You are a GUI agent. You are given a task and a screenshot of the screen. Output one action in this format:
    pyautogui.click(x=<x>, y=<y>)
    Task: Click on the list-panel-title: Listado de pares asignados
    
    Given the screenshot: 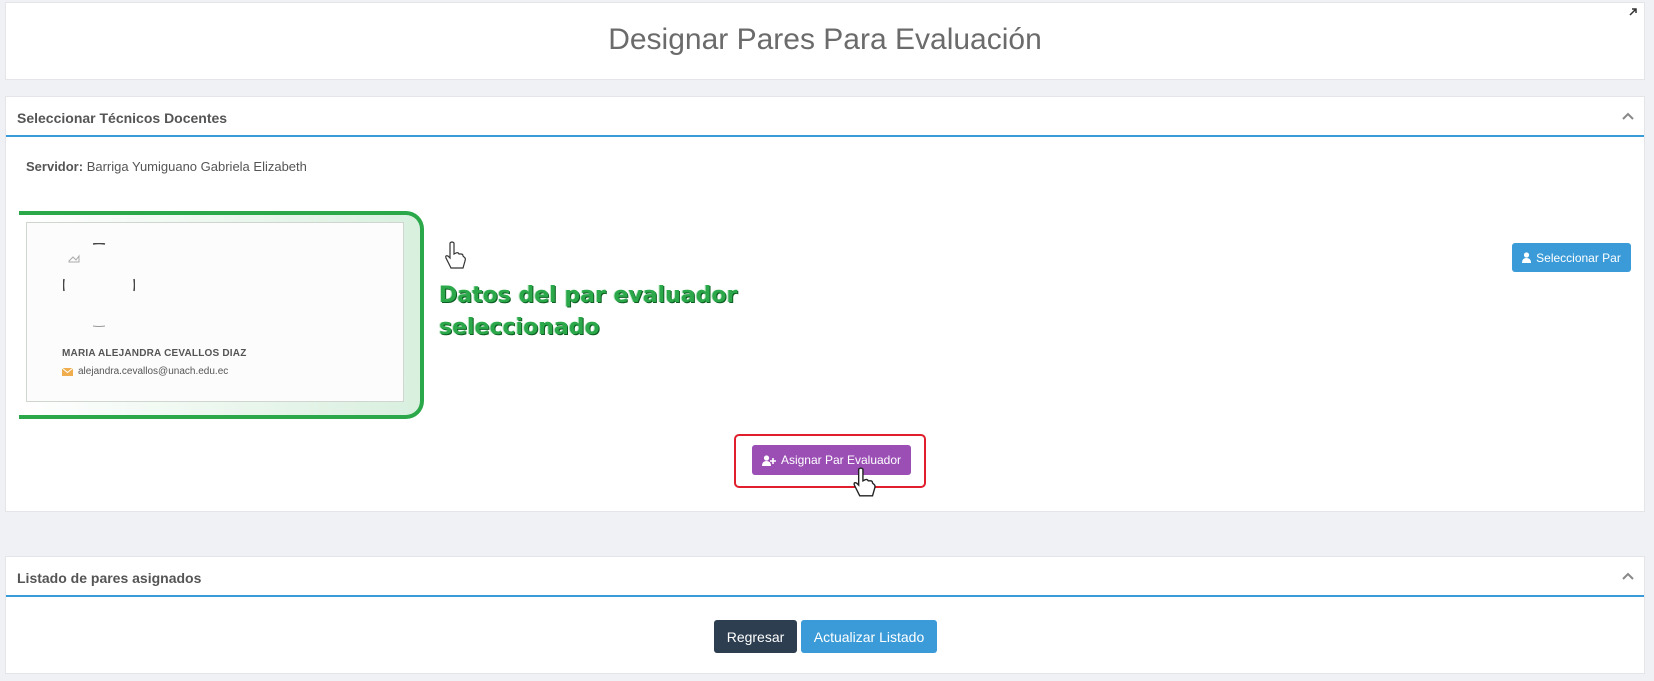 What is the action you would take?
    pyautogui.click(x=109, y=578)
    